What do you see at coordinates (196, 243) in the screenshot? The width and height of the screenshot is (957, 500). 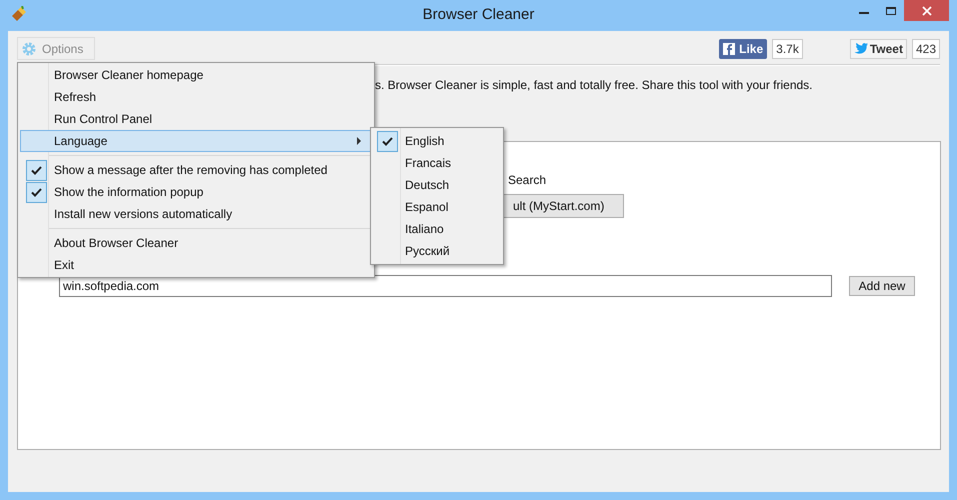 I see `menu-item: About Browser Cleaner` at bounding box center [196, 243].